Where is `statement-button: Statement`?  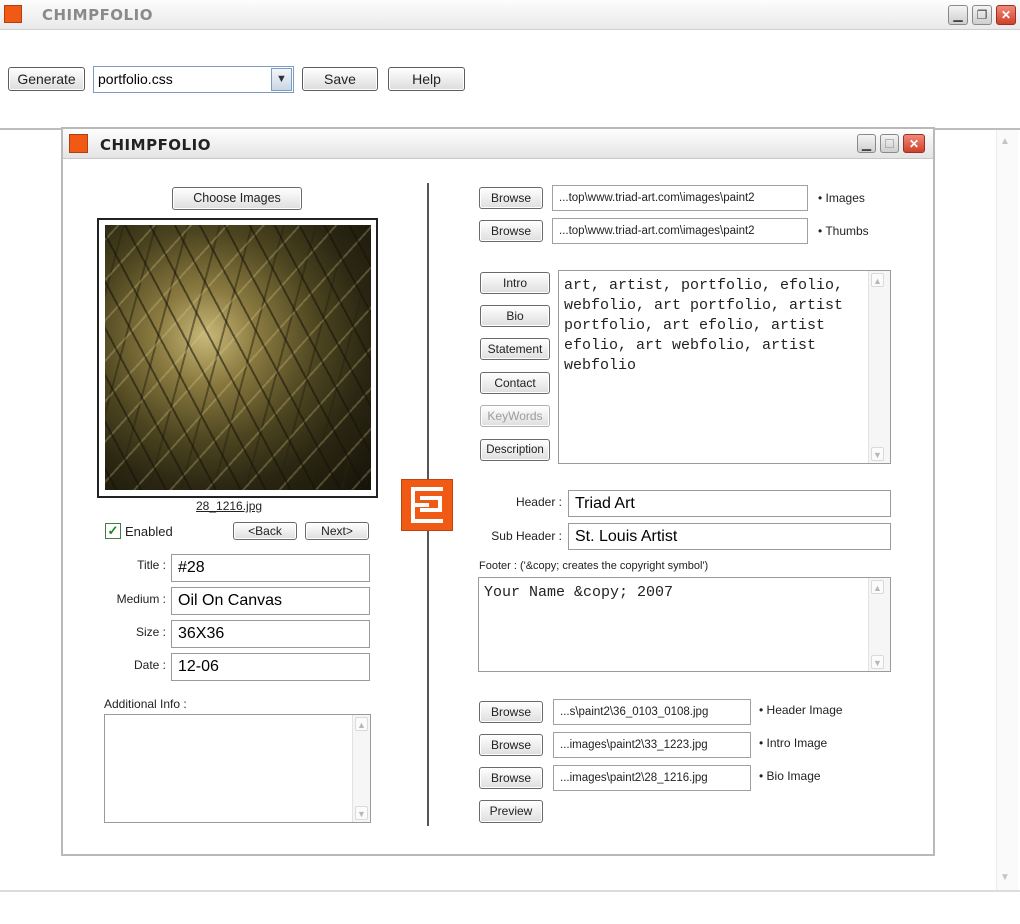 statement-button: Statement is located at coordinates (515, 349).